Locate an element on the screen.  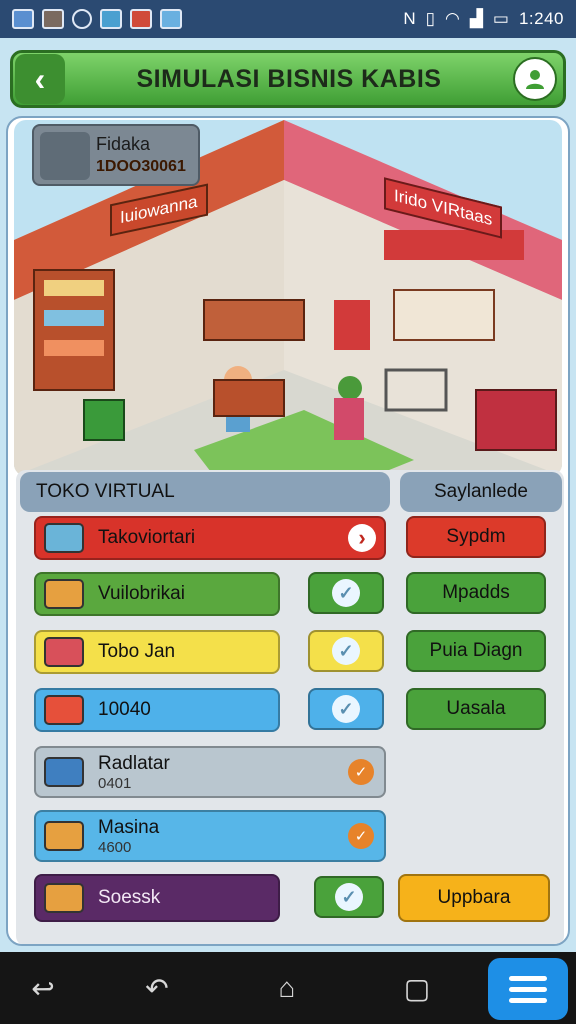
list-item-1: Vuilobrikai is located at coordinates (157, 594).